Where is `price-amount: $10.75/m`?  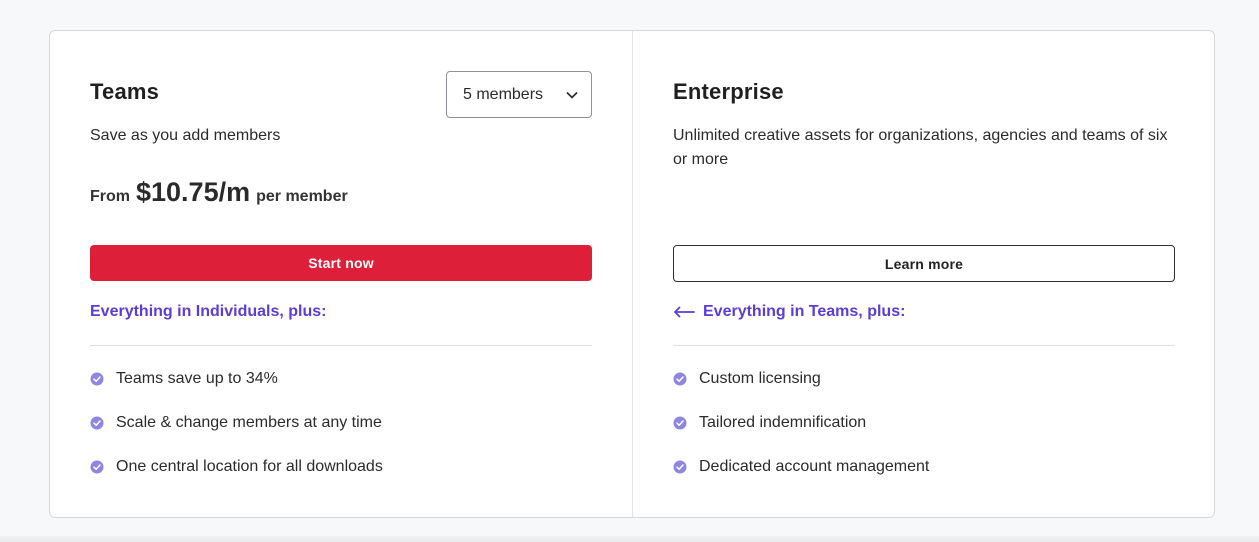 price-amount: $10.75/m is located at coordinates (193, 192).